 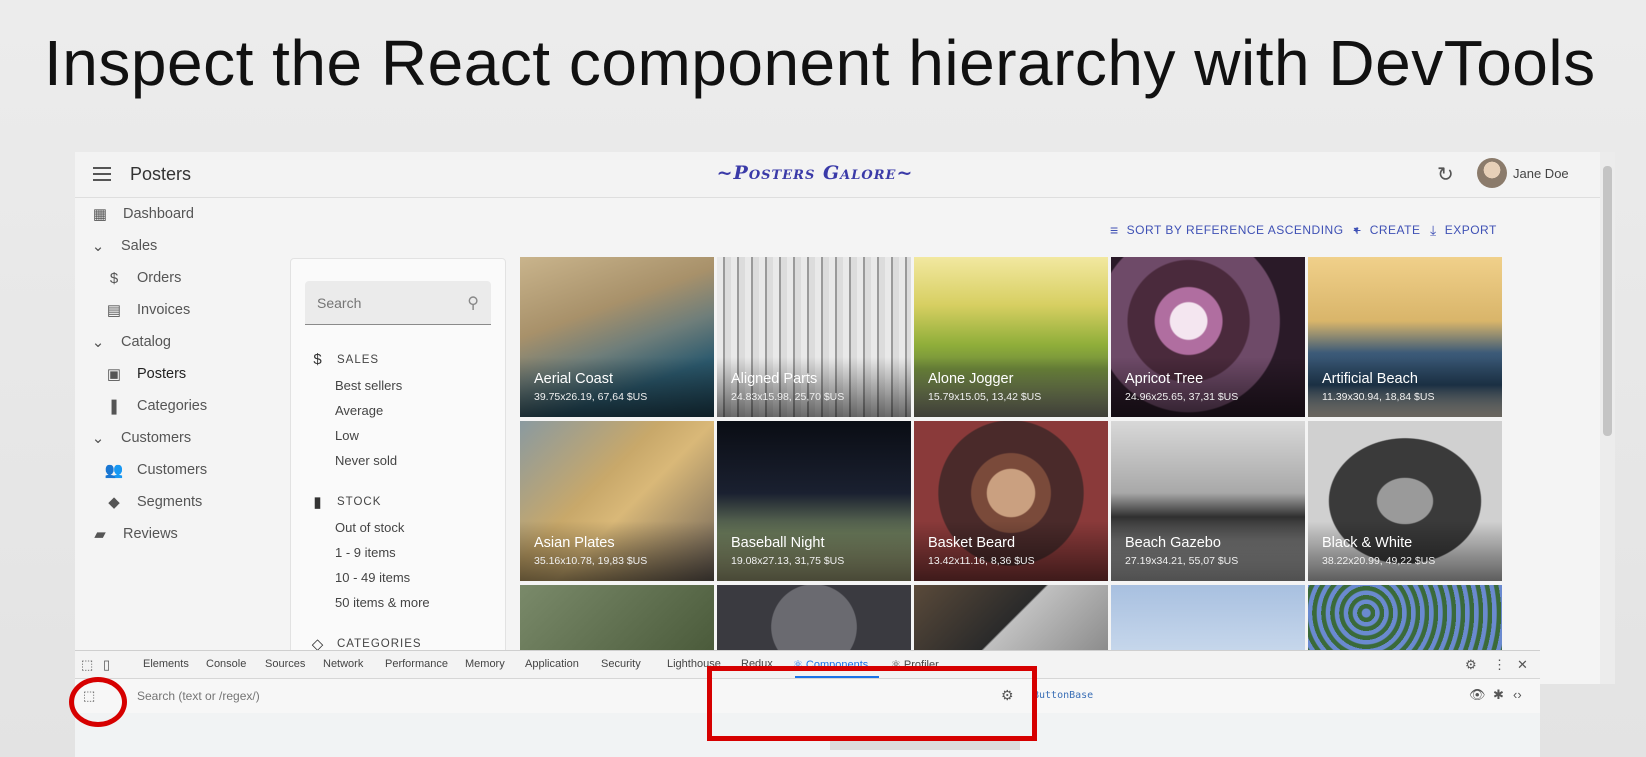 What do you see at coordinates (368, 385) in the screenshot?
I see `filter-item: Best sellers` at bounding box center [368, 385].